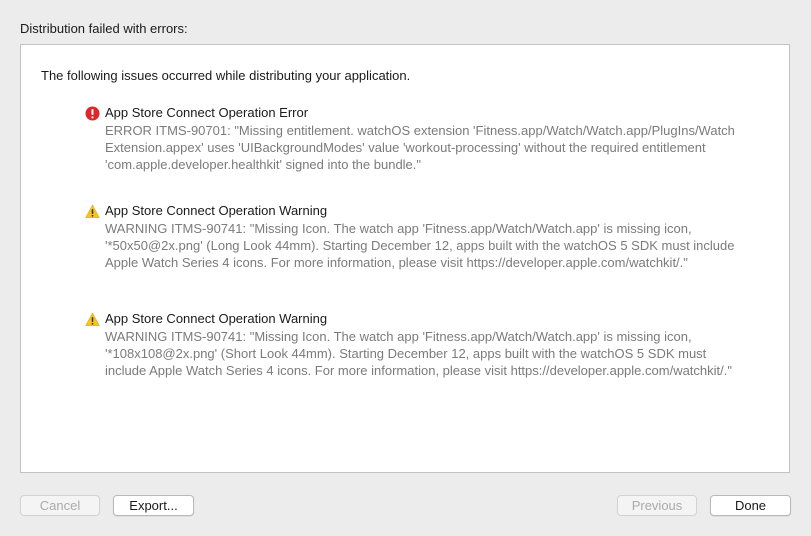  Describe the element at coordinates (207, 112) in the screenshot. I see `issue-title: App Store Connect Operation Error` at that location.